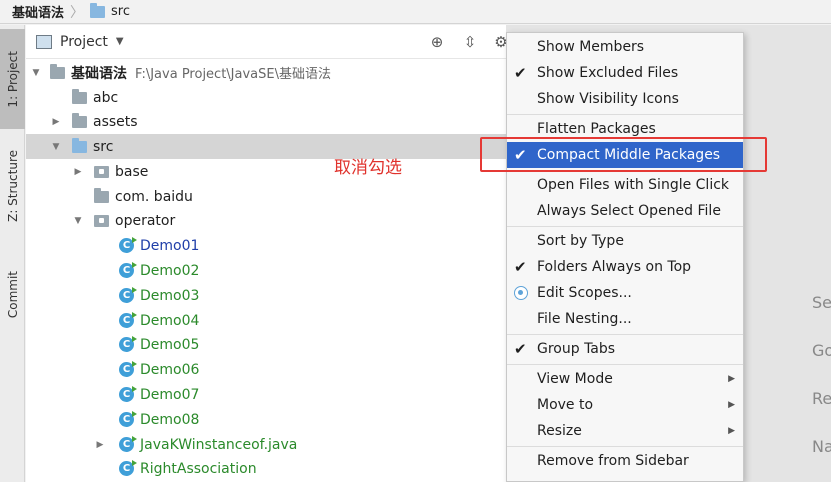 This screenshot has height=482, width=831. Describe the element at coordinates (267, 42) in the screenshot. I see `project-panel-header: Project ▼ ⊕ ⇳ ⚙` at that location.